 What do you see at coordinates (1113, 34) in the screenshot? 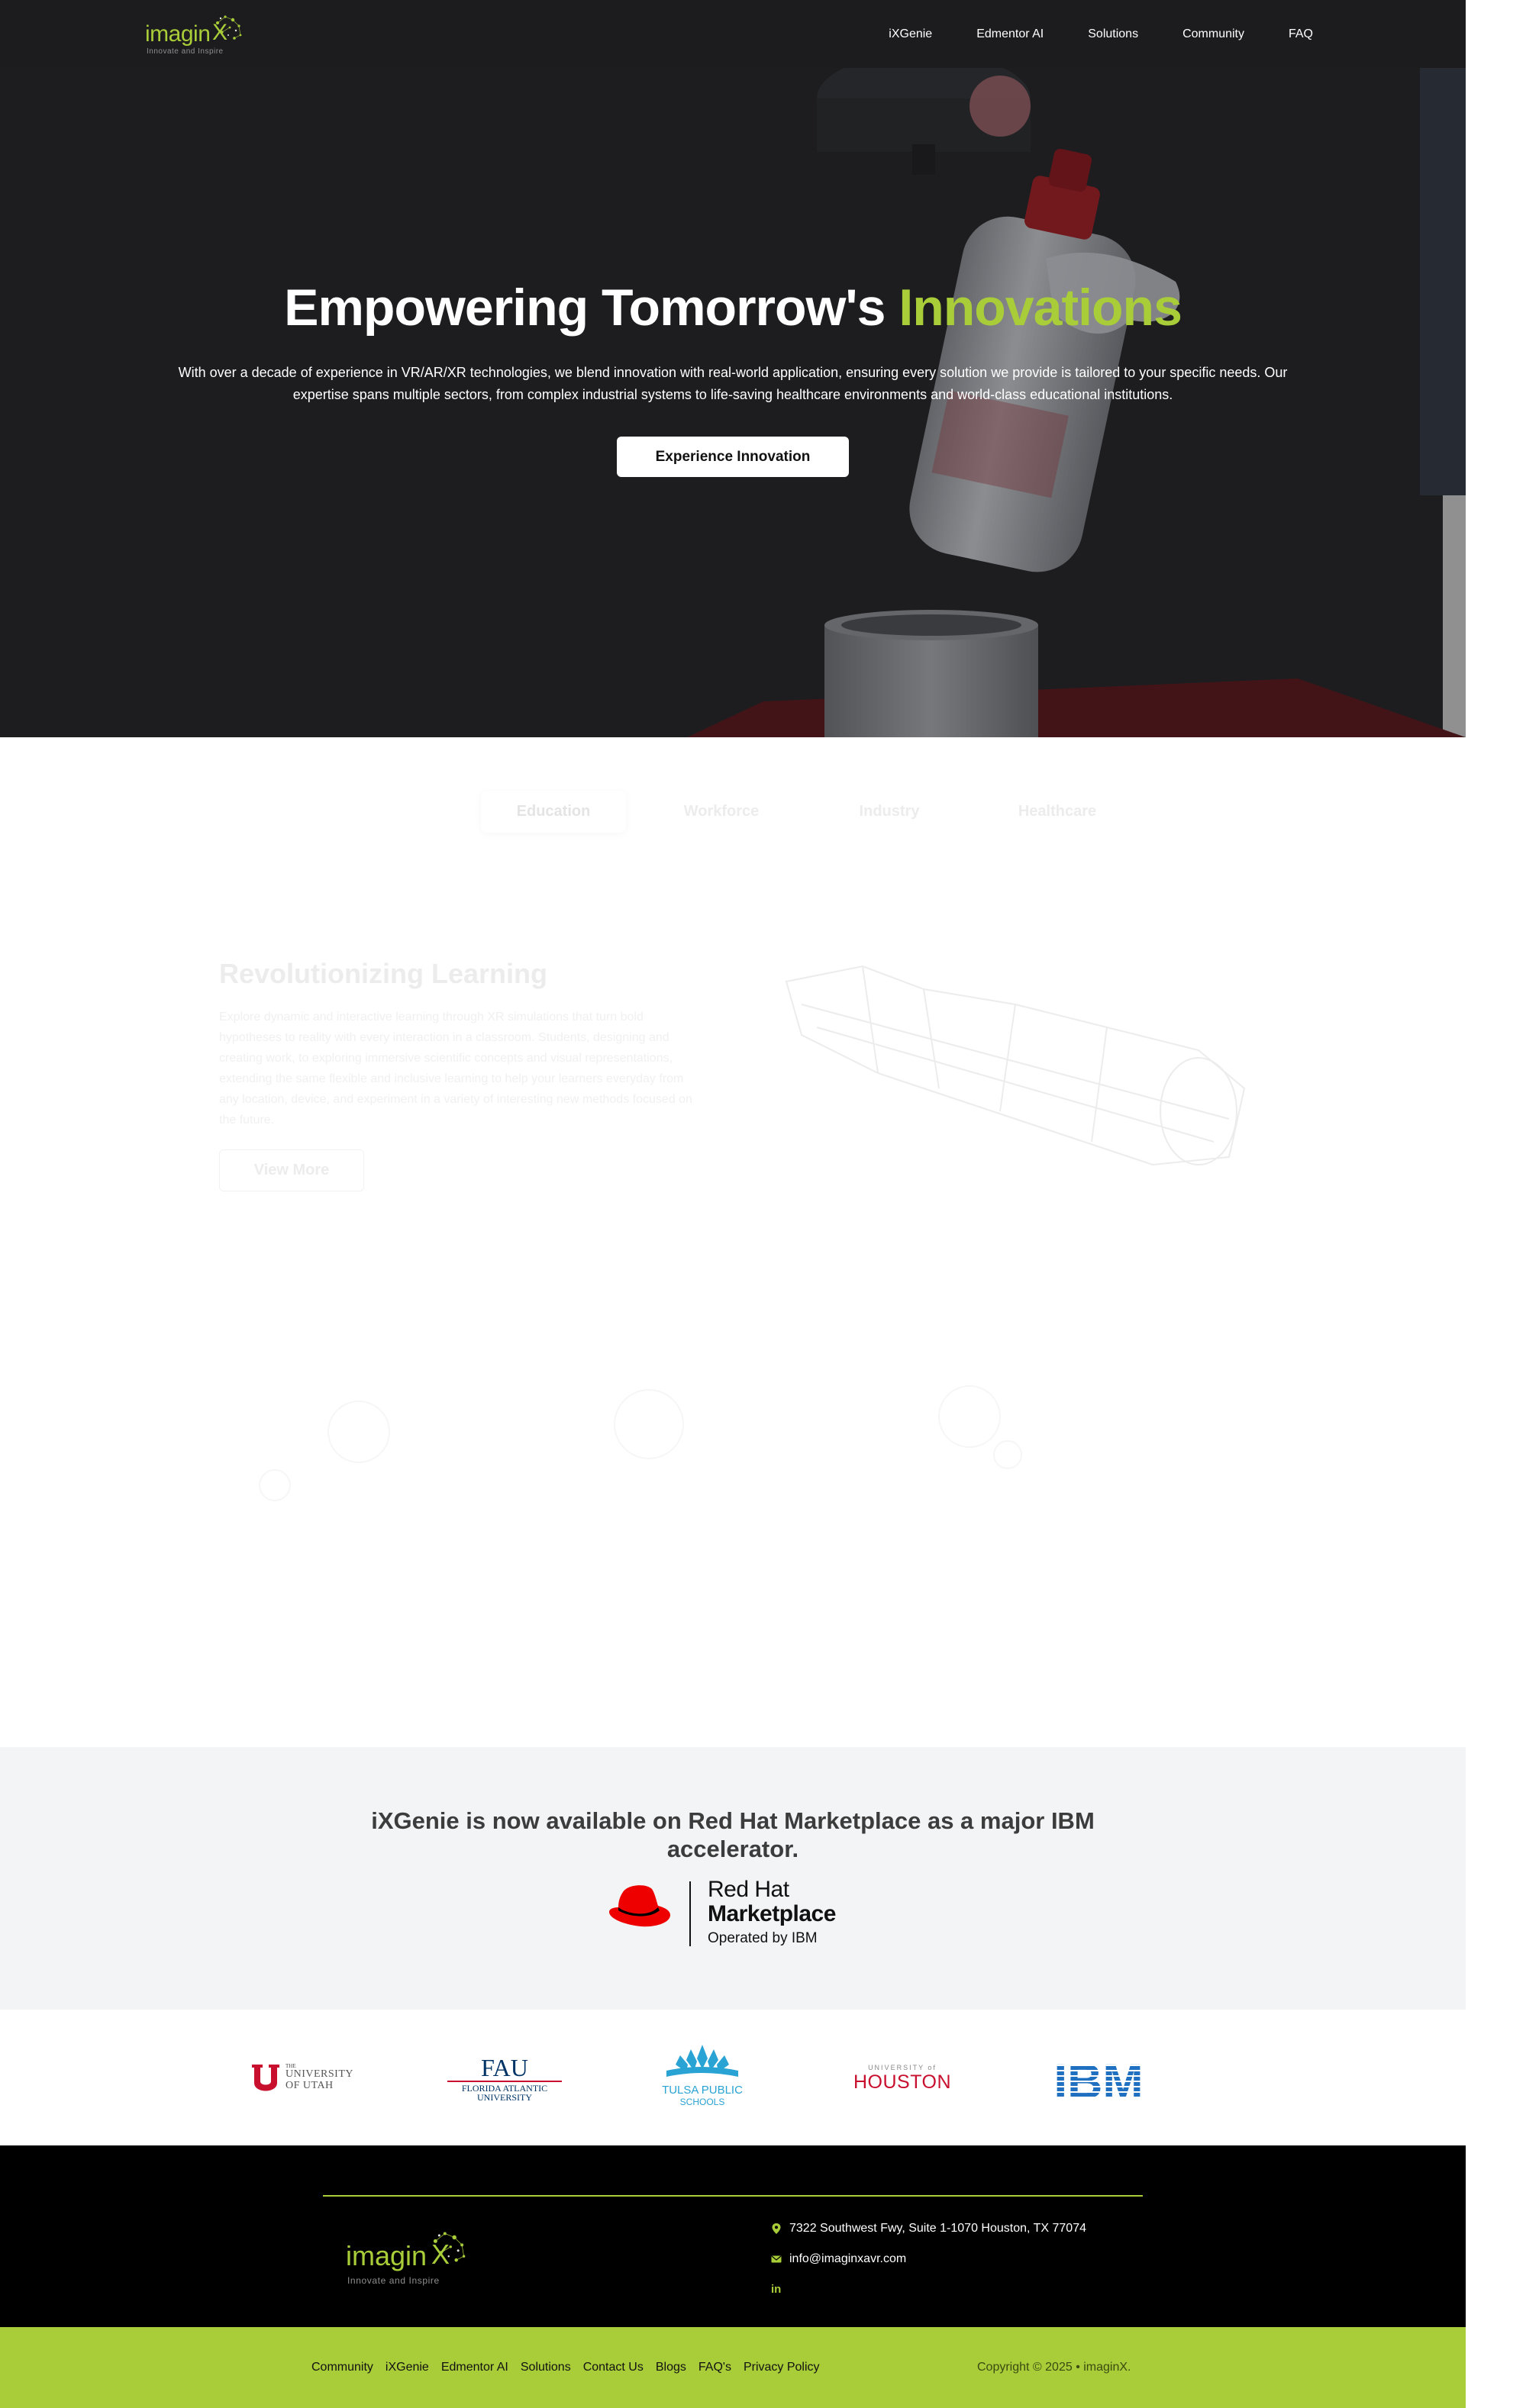
I see `nav-link-solutions: Solutions` at bounding box center [1113, 34].